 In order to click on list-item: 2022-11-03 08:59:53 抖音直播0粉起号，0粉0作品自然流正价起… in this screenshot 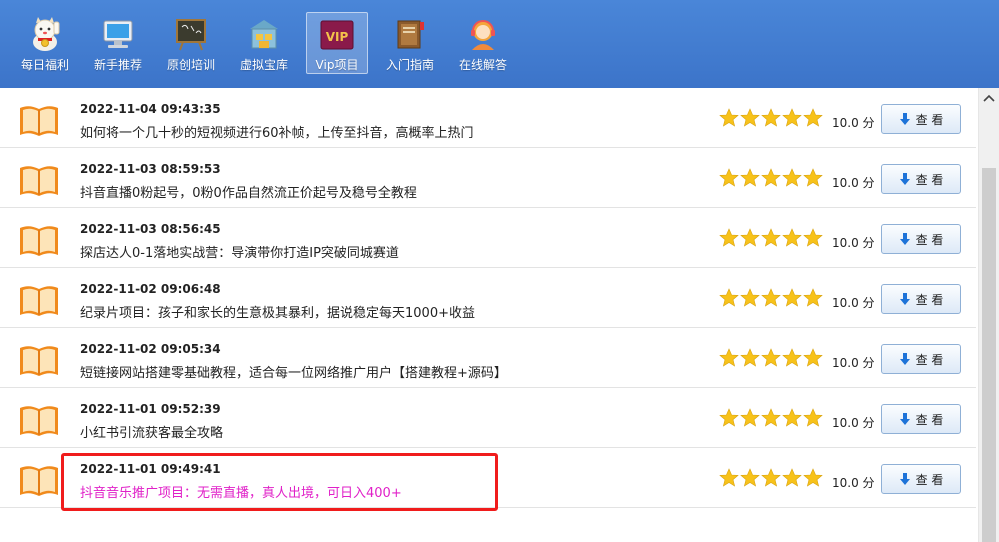, I will do `click(488, 178)`.